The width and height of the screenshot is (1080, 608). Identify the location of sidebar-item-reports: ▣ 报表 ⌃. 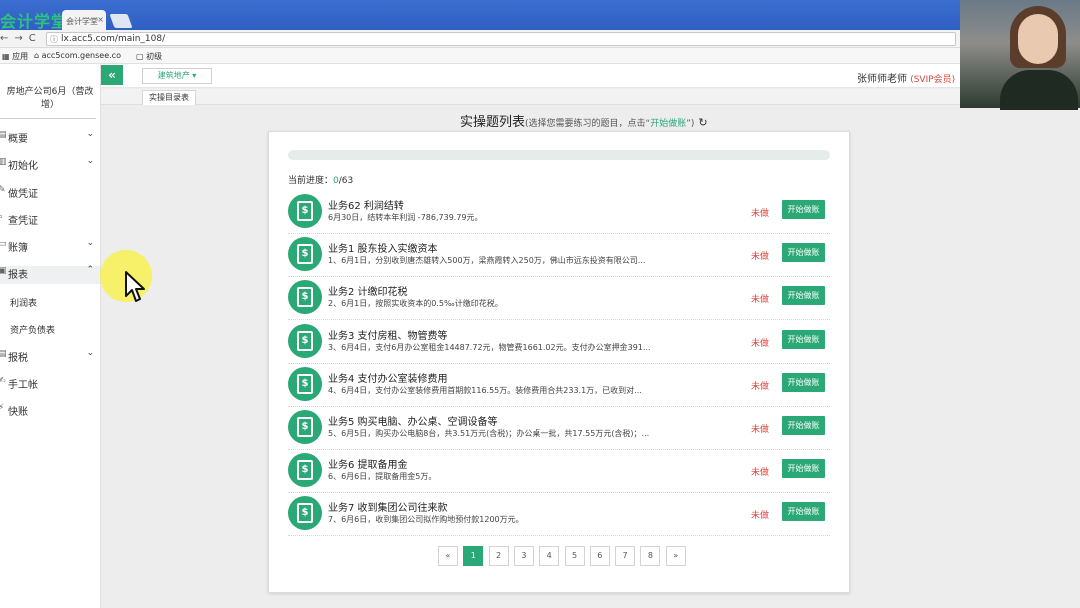
(50, 274).